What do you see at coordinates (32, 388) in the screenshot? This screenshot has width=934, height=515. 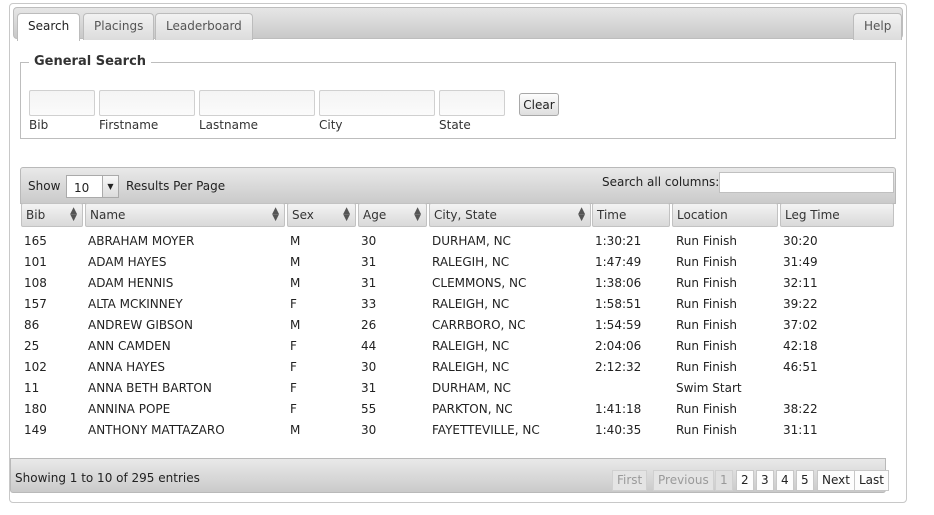 I see `table-cell: 11` at bounding box center [32, 388].